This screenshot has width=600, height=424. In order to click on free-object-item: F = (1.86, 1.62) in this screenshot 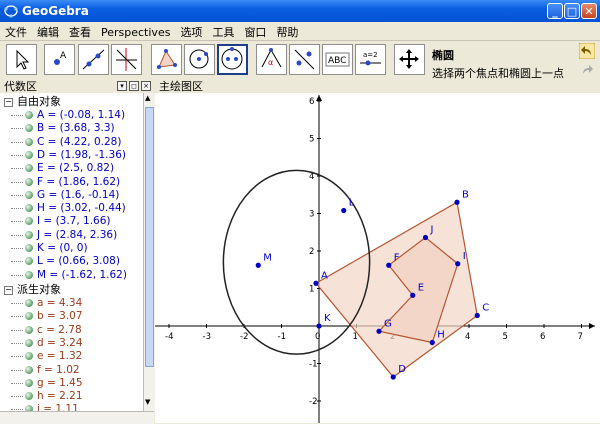, I will do `click(66, 182)`.